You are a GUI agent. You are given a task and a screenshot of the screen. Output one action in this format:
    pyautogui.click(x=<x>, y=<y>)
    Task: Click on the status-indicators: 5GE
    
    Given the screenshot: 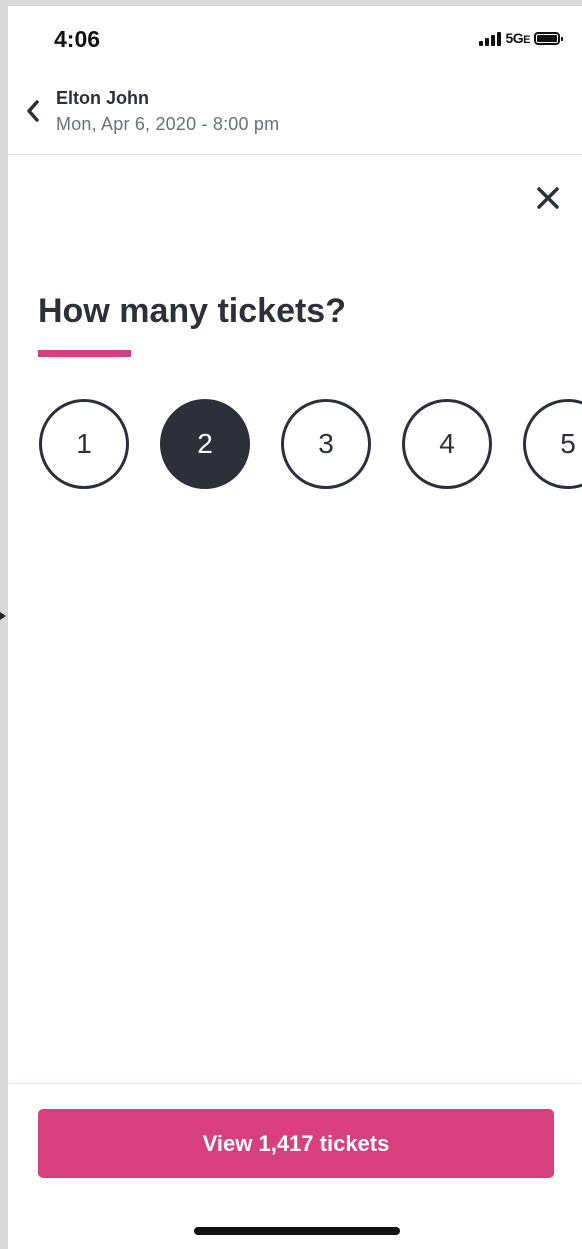 What is the action you would take?
    pyautogui.click(x=521, y=38)
    